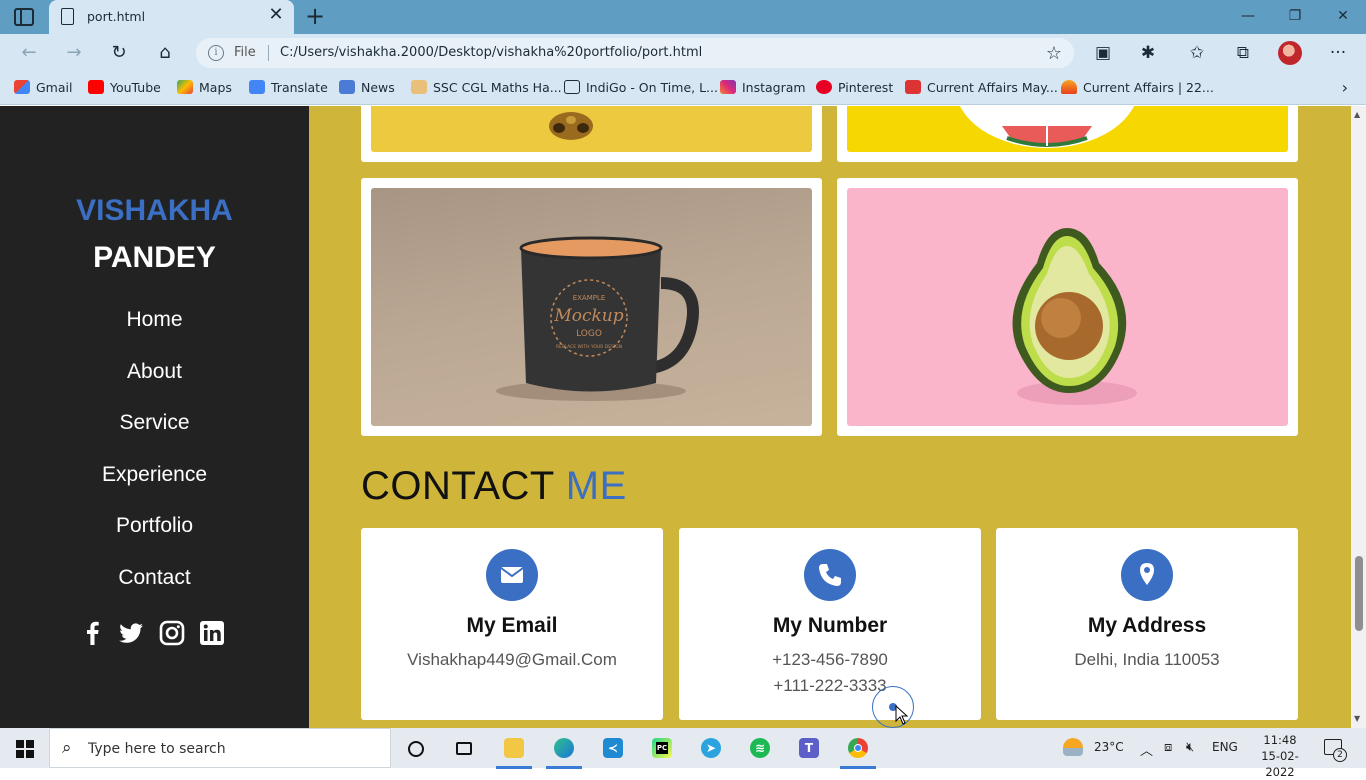 The width and height of the screenshot is (1366, 780). Describe the element at coordinates (67, 748) in the screenshot. I see `search-icon: ⌕` at that location.